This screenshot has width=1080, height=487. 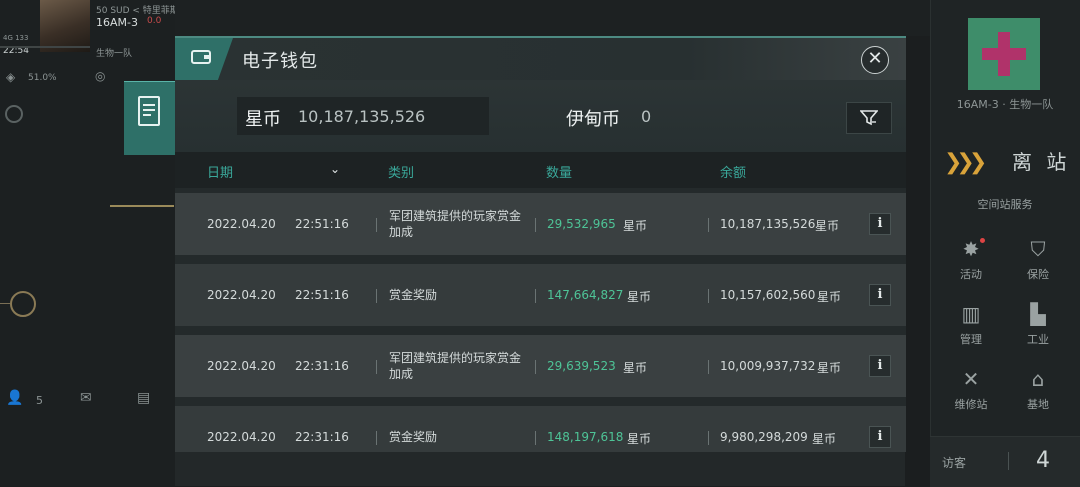 What do you see at coordinates (971, 379) in the screenshot?
I see `wrench-icon: ✕` at bounding box center [971, 379].